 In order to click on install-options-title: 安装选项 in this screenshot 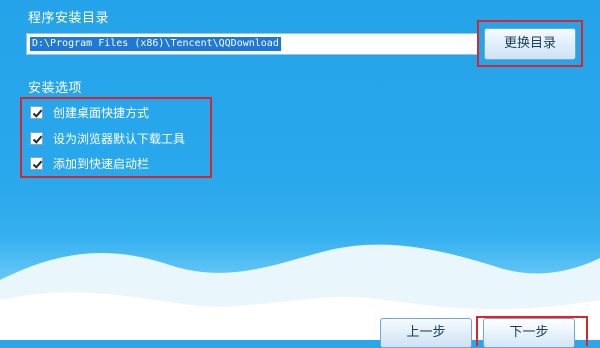, I will do `click(55, 88)`.